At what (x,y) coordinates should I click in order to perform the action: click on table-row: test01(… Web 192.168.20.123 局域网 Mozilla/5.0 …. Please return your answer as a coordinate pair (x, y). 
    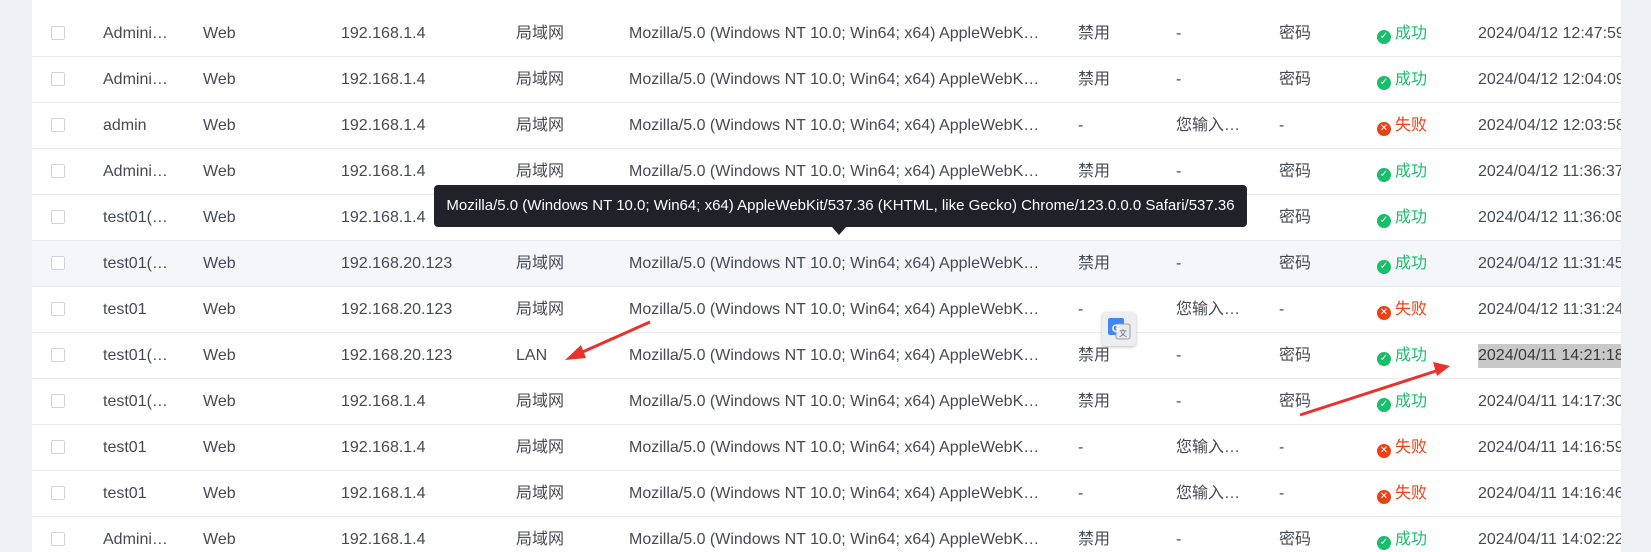
    Looking at the image, I should click on (826, 264).